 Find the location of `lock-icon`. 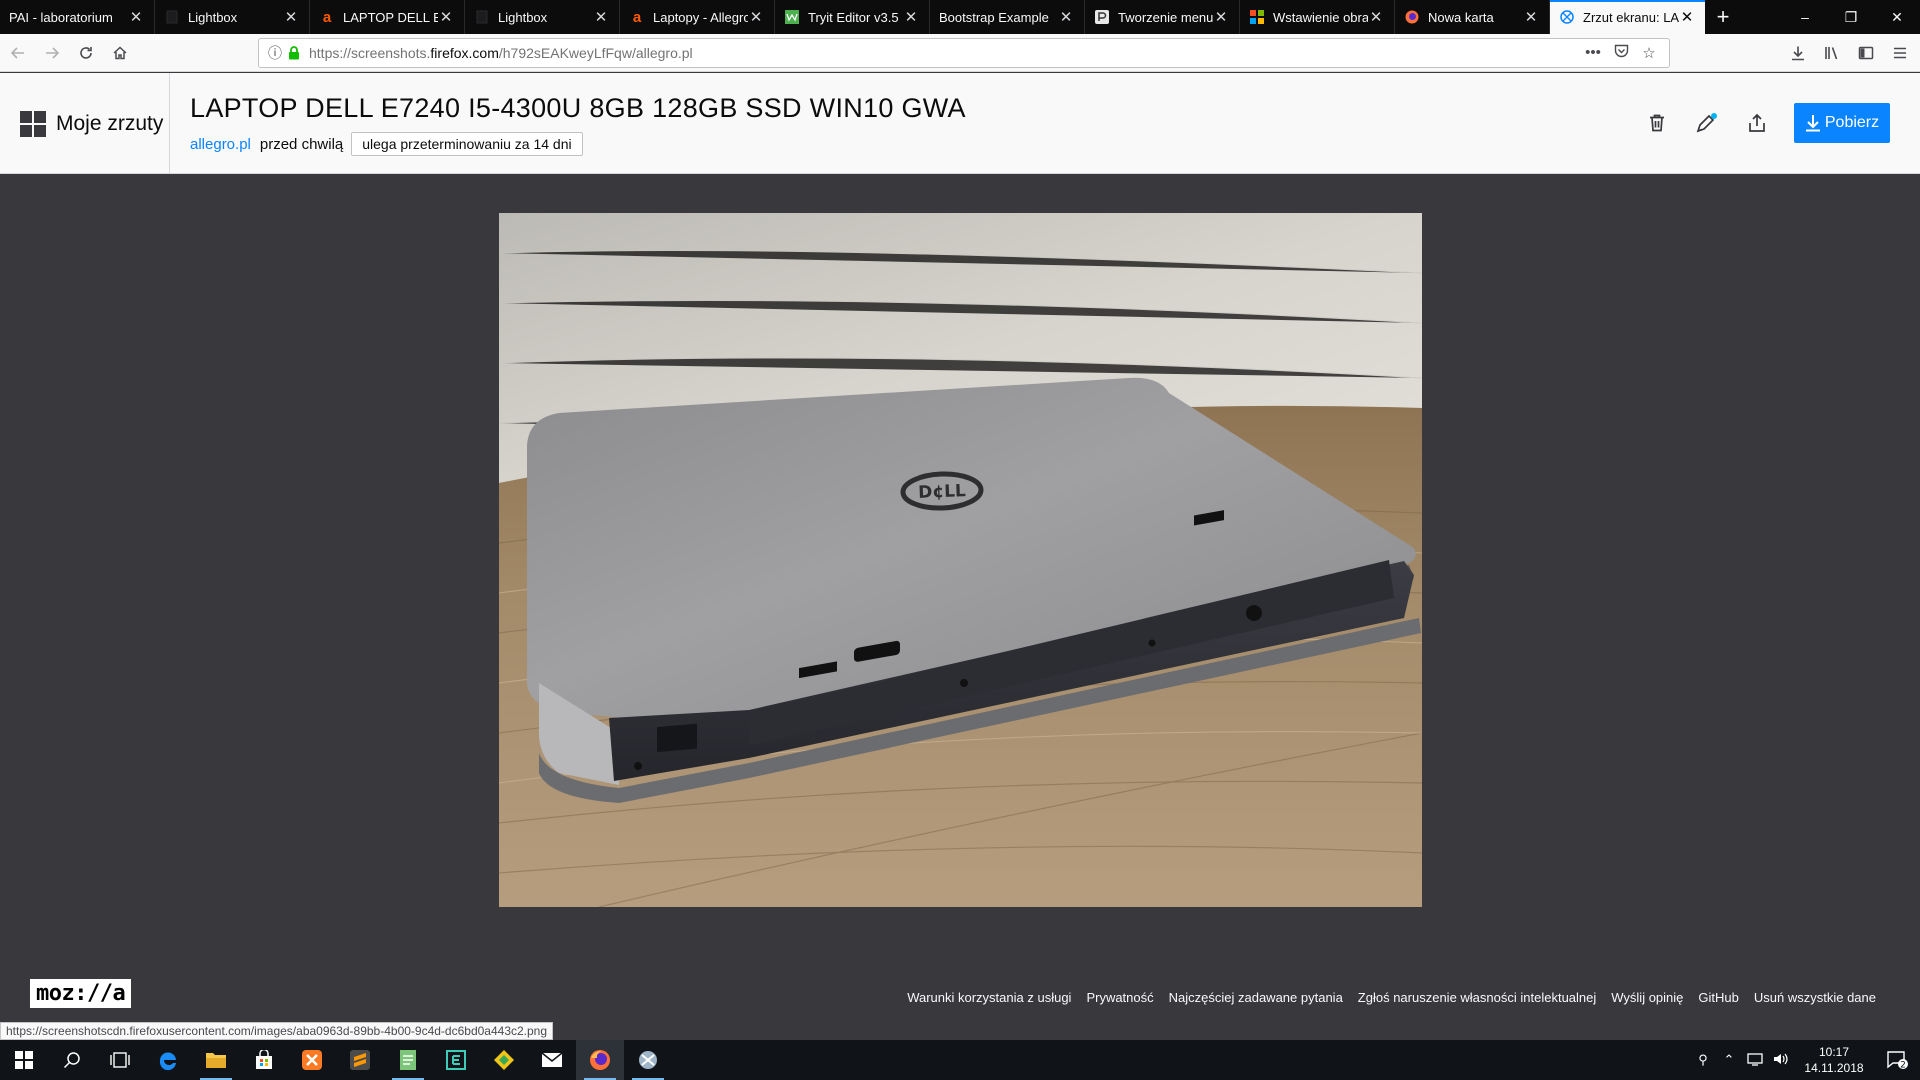

lock-icon is located at coordinates (294, 52).